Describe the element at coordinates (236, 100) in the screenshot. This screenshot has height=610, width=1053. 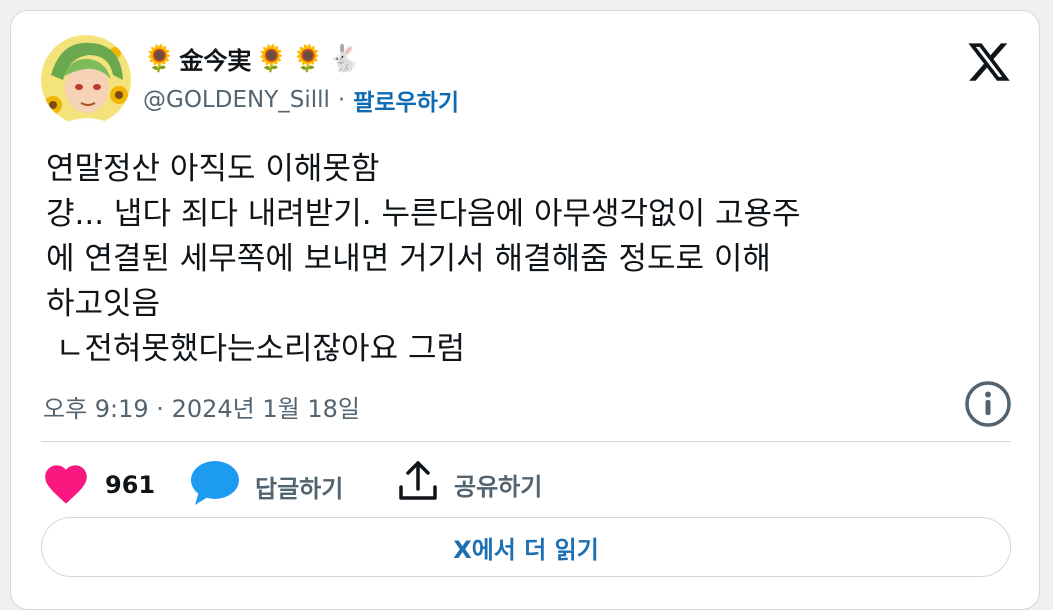
I see `user-handle: @GOLDENY_Silll` at that location.